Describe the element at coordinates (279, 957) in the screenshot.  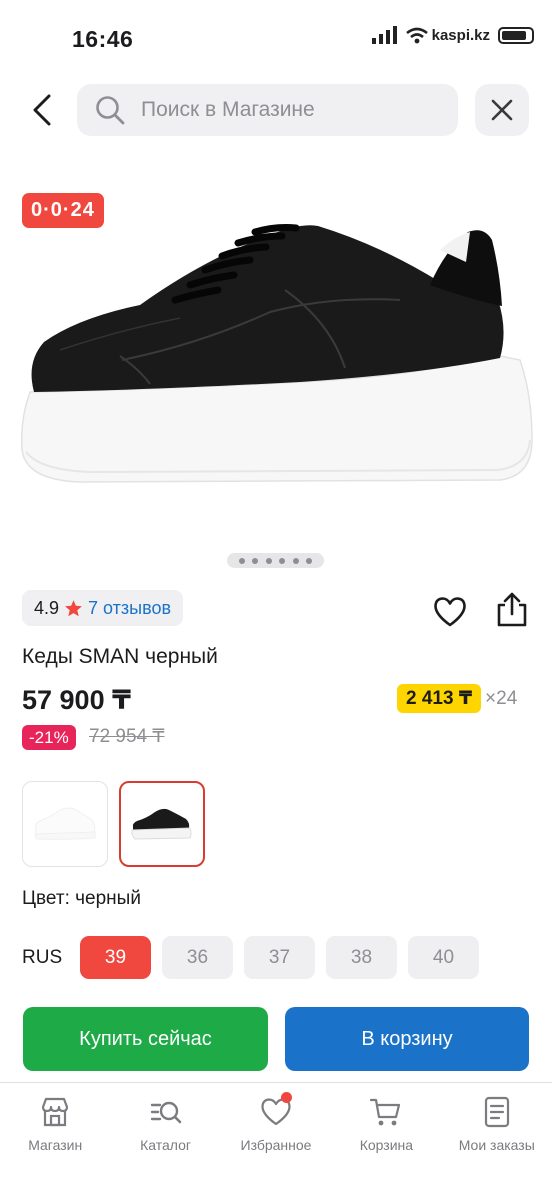
I see `size-option: 37` at that location.